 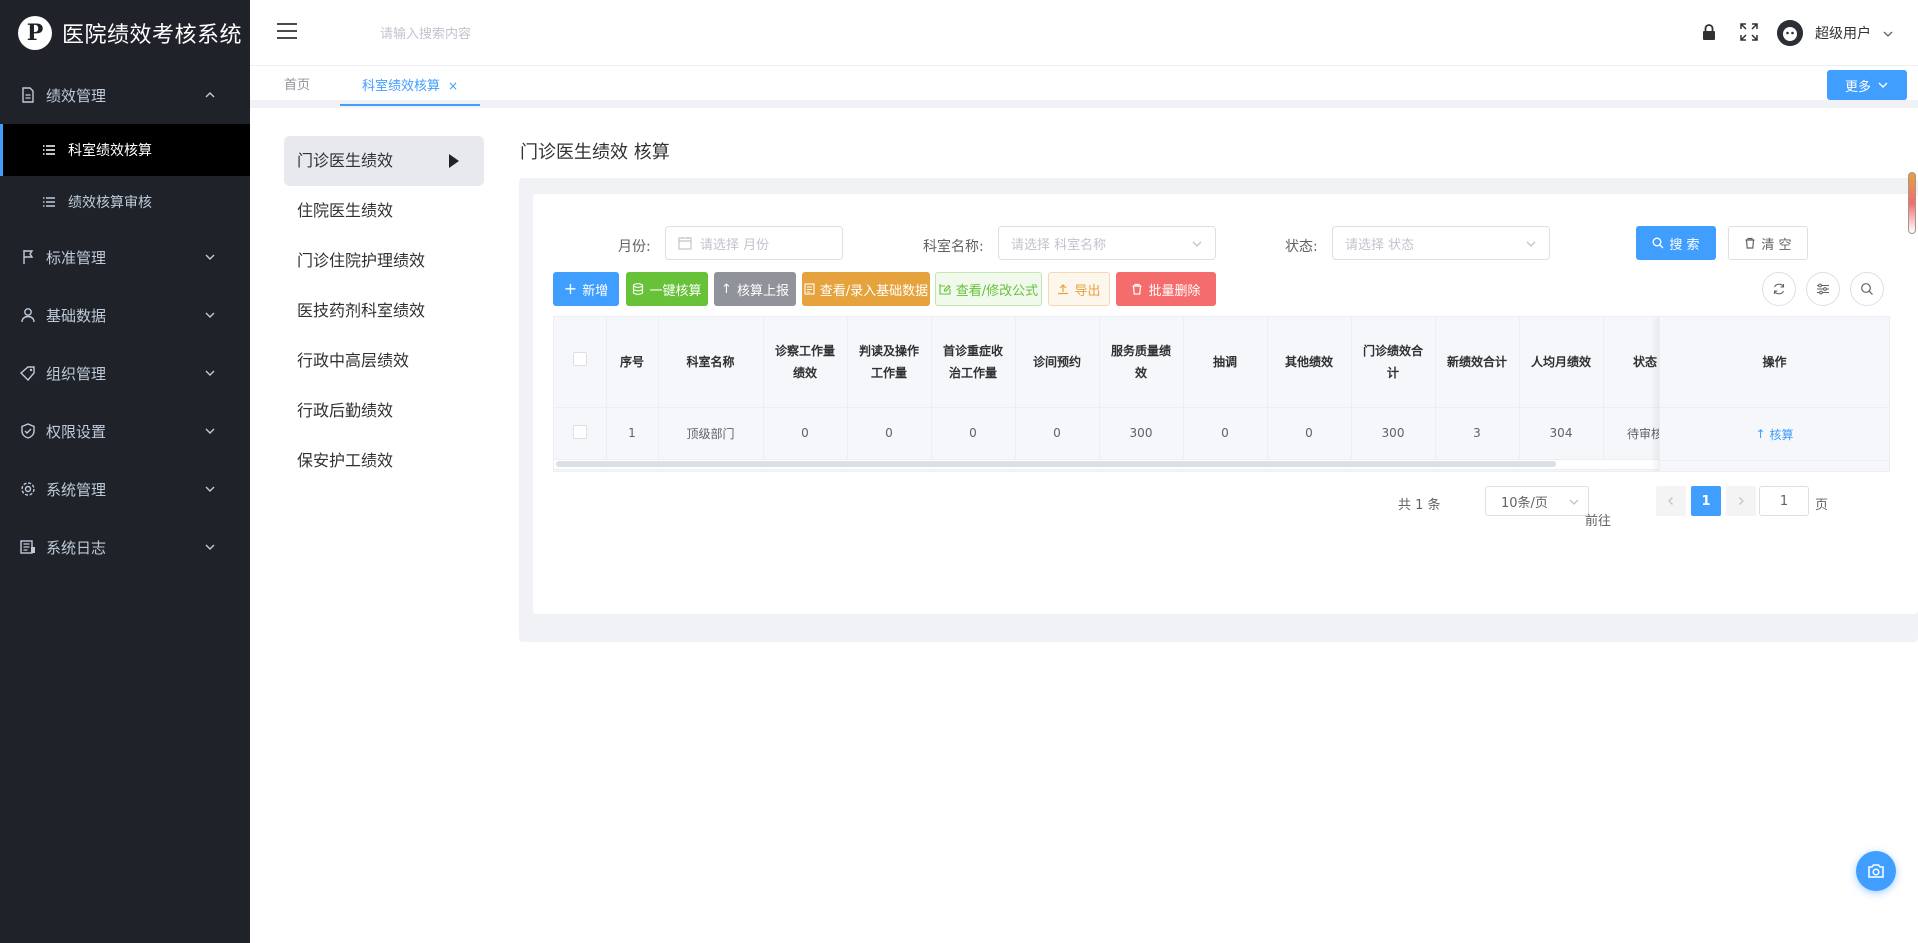 I want to click on select-all-header, so click(x=580, y=362).